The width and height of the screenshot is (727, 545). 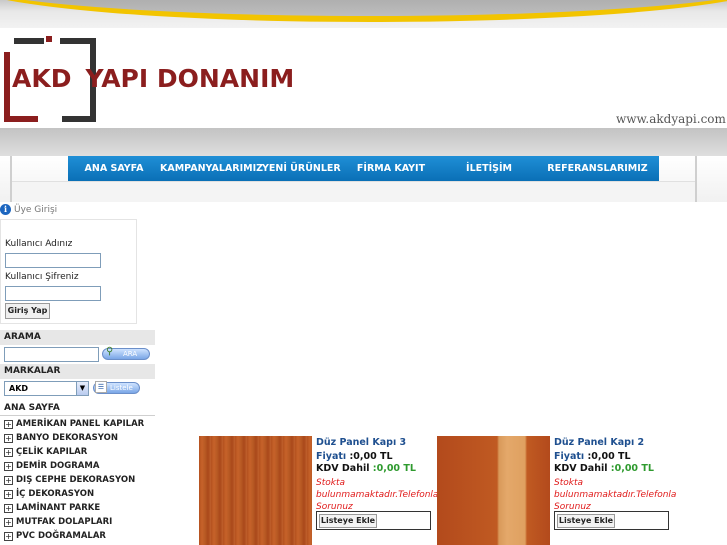 I want to click on category-item: + PVC DOĞRAMALAR, so click(x=77, y=536).